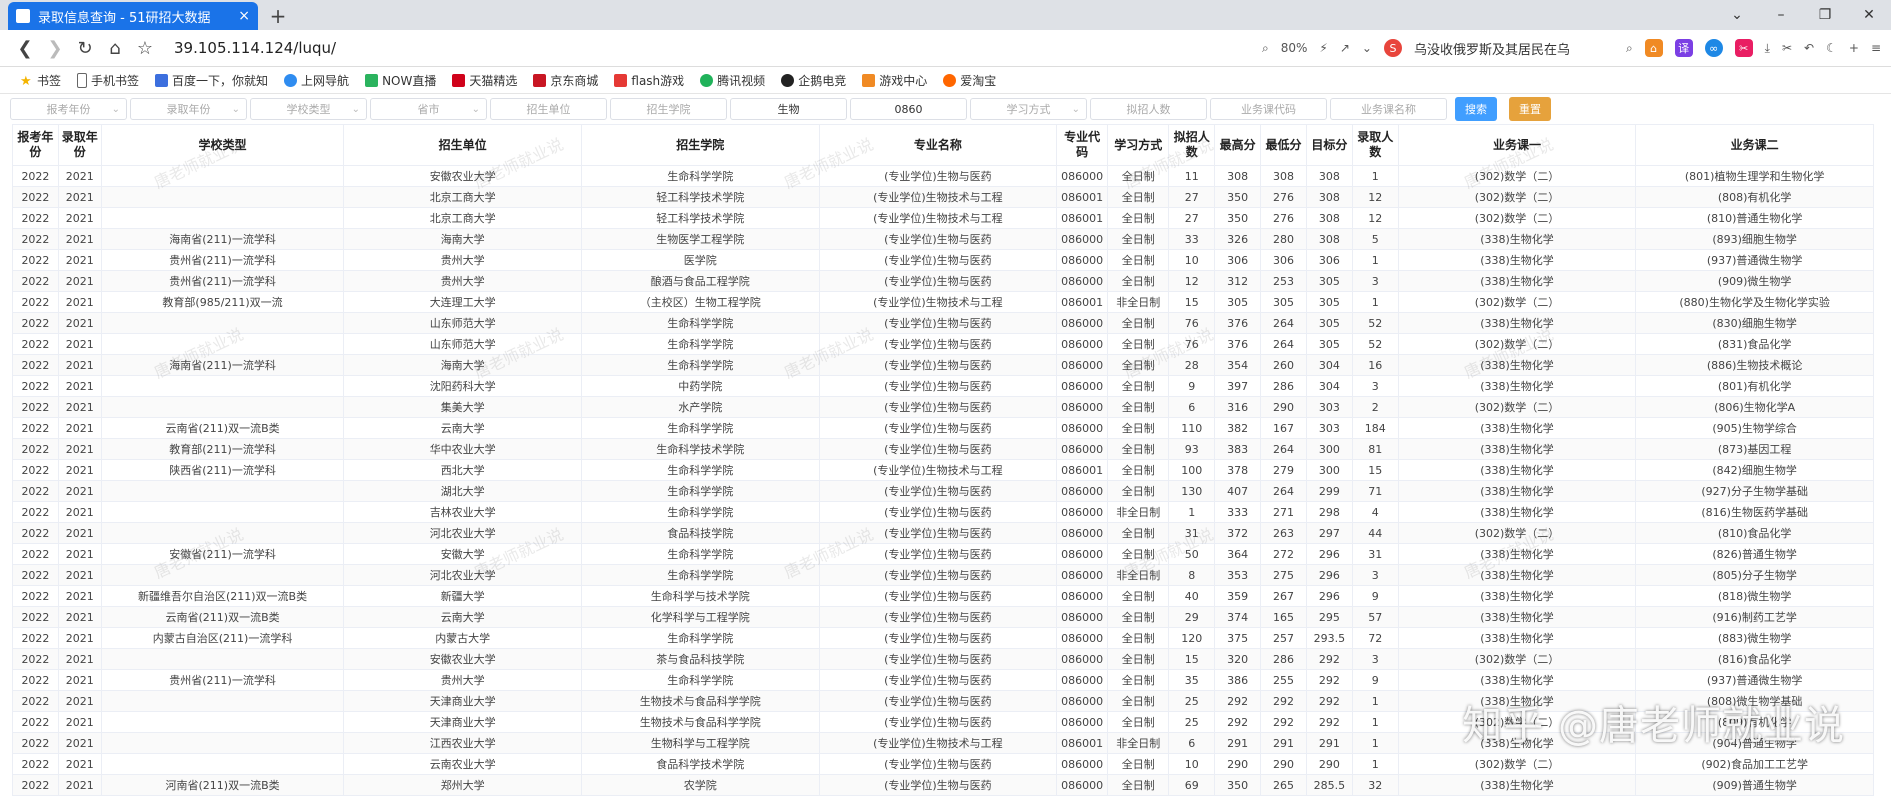 This screenshot has height=796, width=1891. Describe the element at coordinates (1345, 48) in the screenshot. I see `share-icon: ↗` at that location.